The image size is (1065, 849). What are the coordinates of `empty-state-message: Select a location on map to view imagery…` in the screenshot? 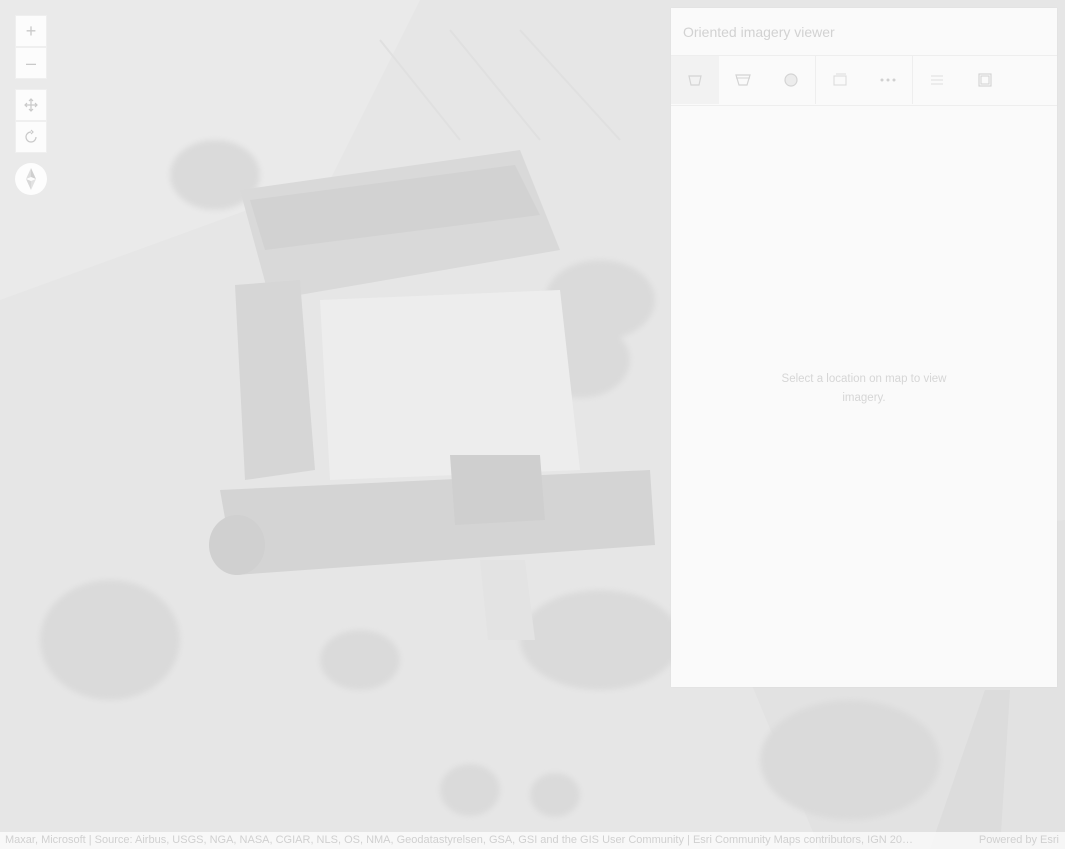 It's located at (864, 388).